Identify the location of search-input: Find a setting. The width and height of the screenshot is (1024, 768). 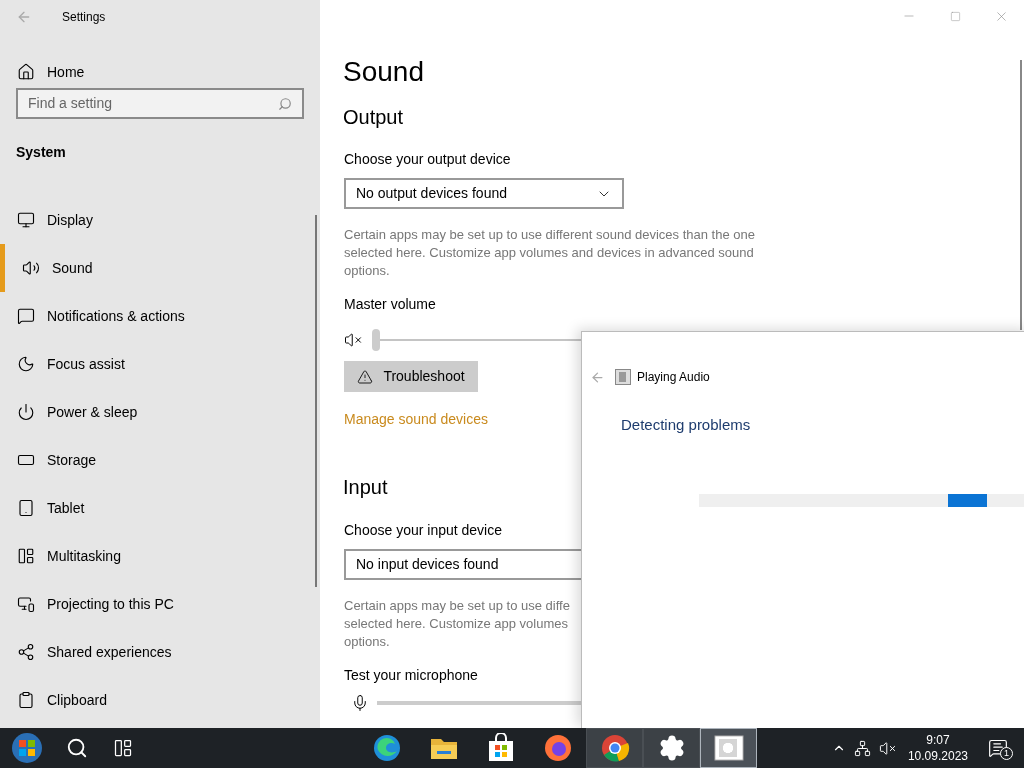
(153, 103).